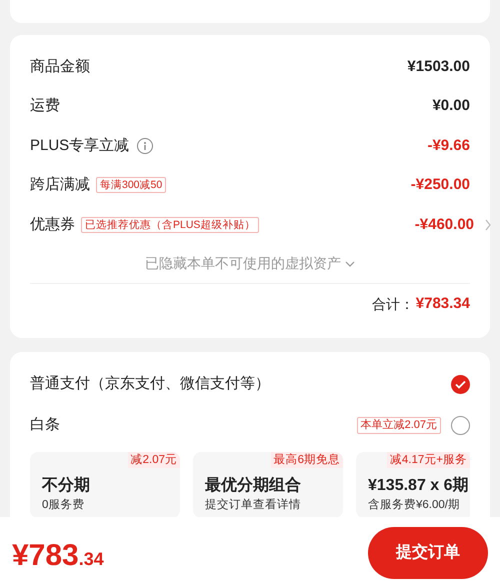  I want to click on row-label: 商品金额, so click(60, 66).